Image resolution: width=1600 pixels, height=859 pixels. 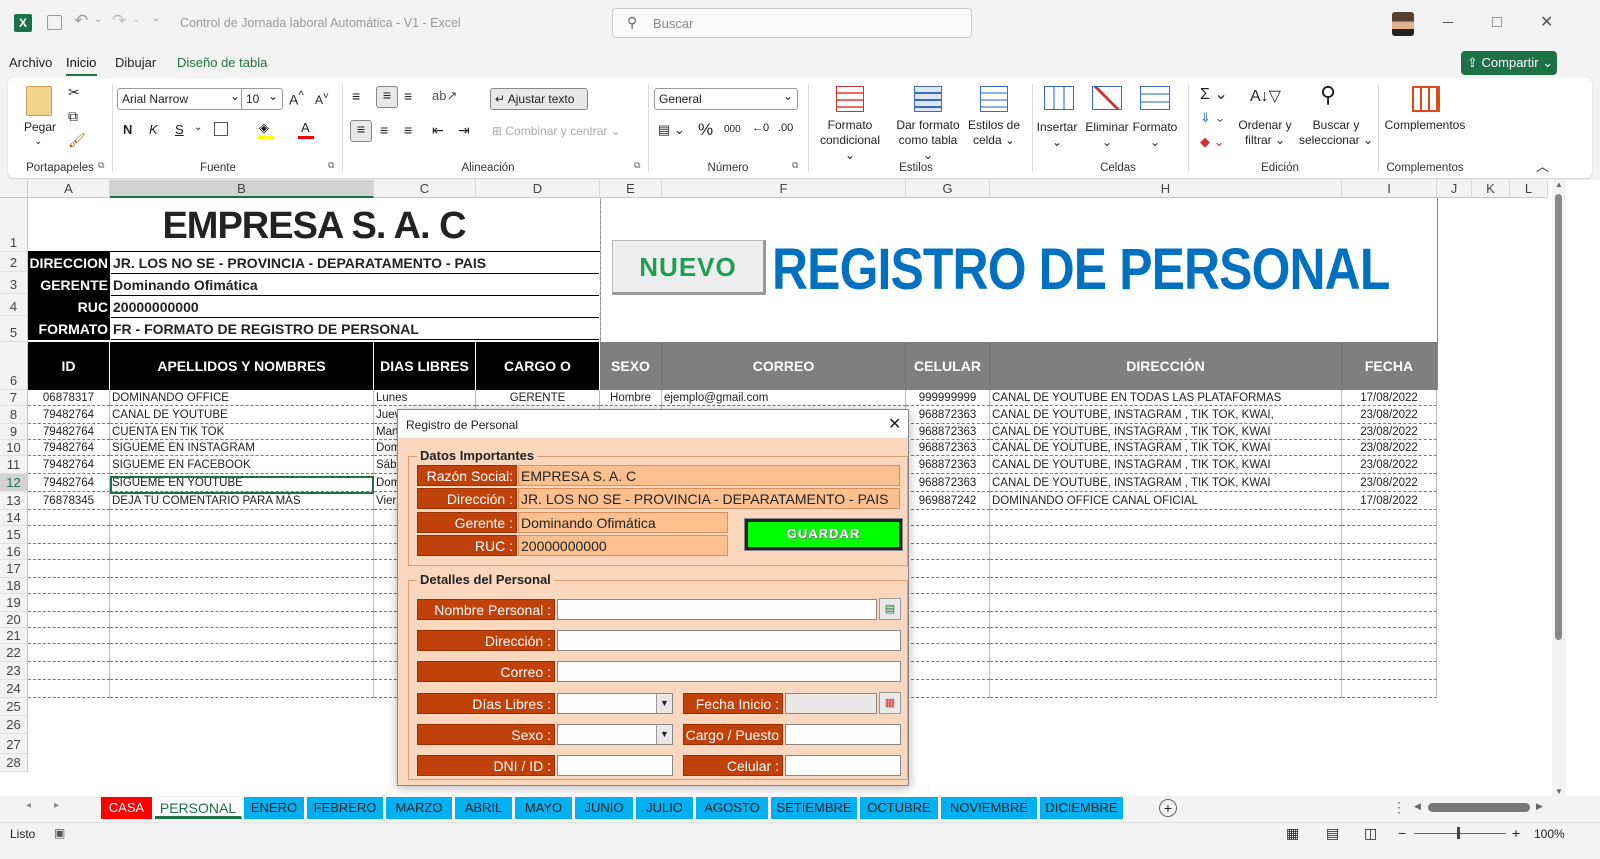 I want to click on sheet-tab-noviembre: NOVIEMBRE, so click(x=989, y=808).